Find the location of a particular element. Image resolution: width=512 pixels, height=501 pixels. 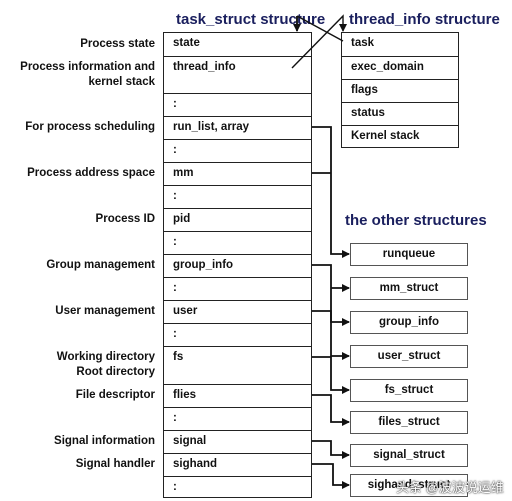

connector-signal is located at coordinates (331, 449).